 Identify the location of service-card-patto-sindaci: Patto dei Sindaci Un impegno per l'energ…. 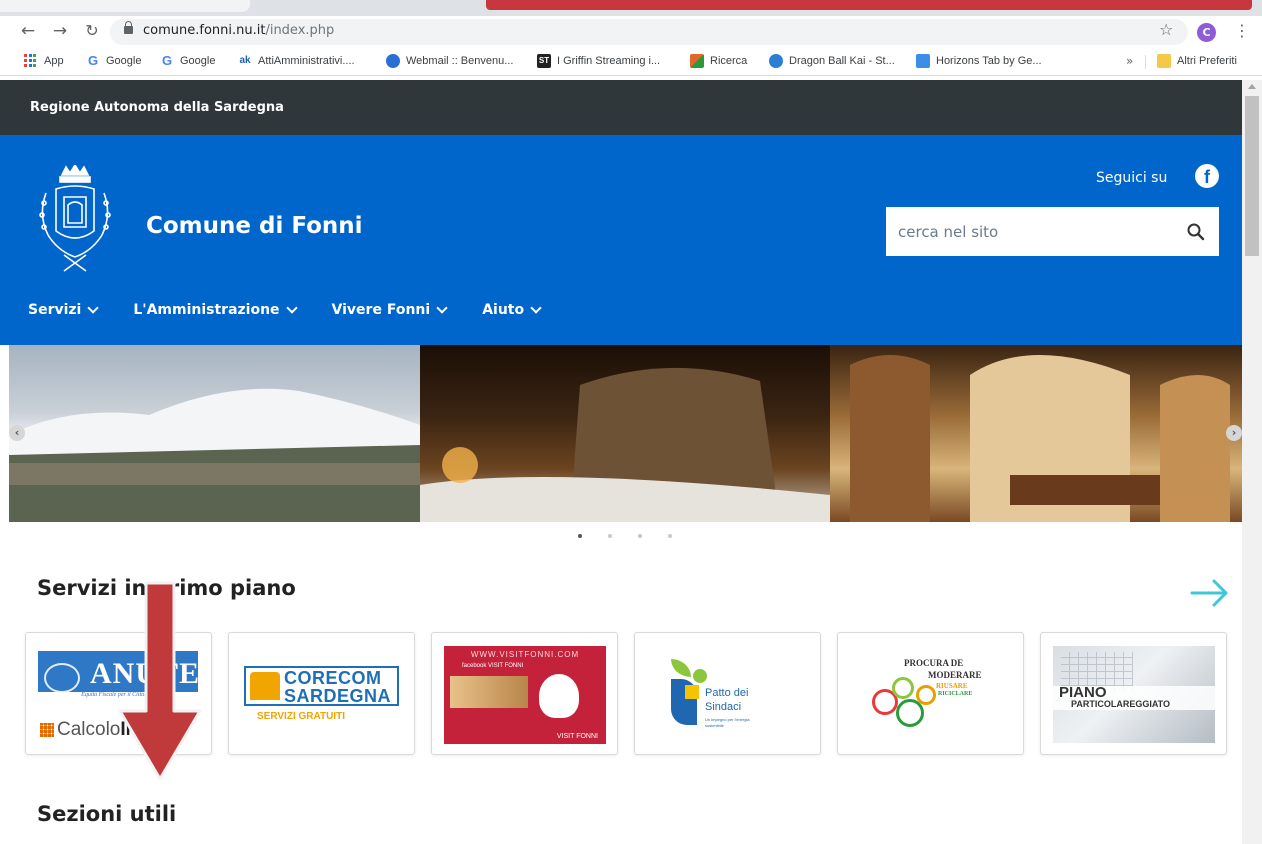
(727, 693).